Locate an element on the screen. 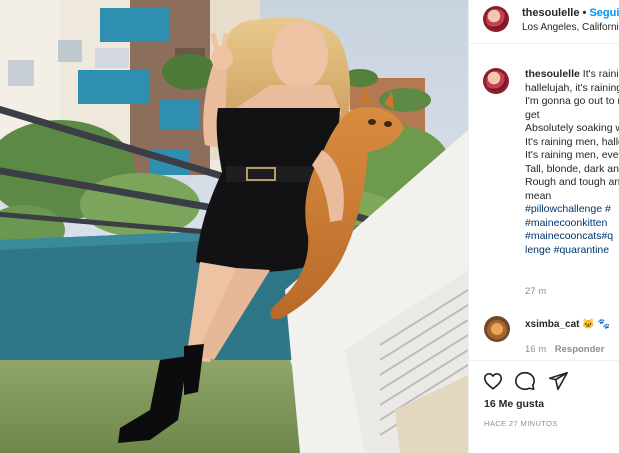 This screenshot has height=453, width=619. hashtag-link: #quarantine is located at coordinates (581, 250).